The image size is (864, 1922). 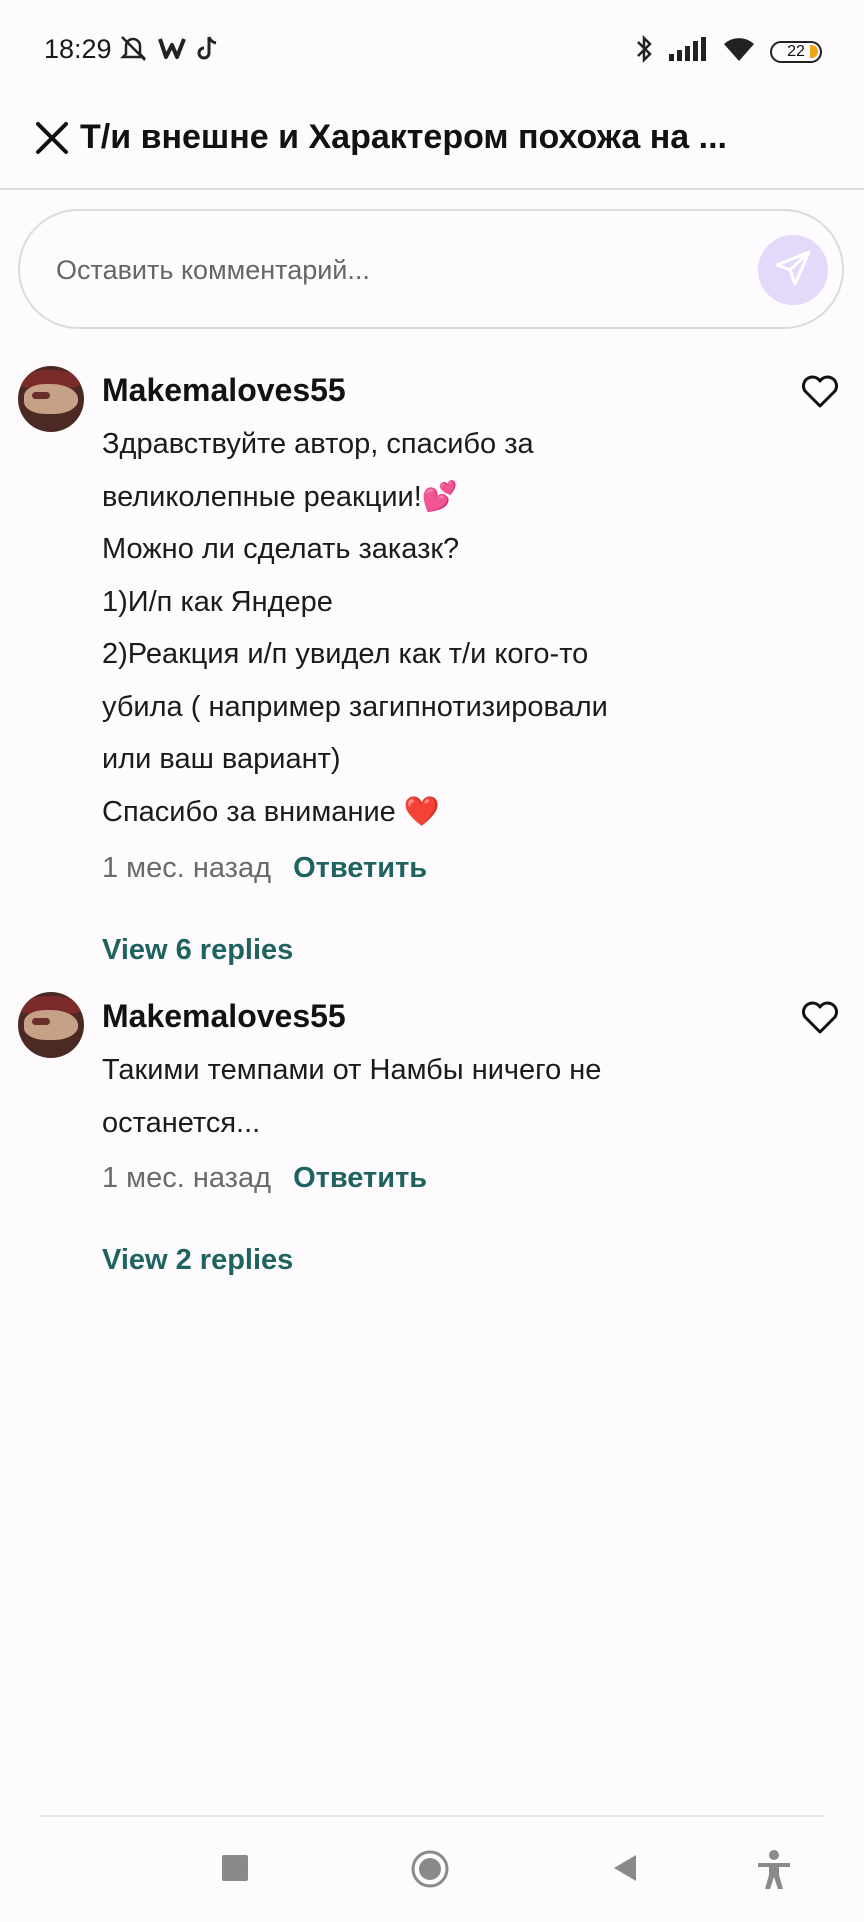 I want to click on back-triangle-icon, so click(x=625, y=1871).